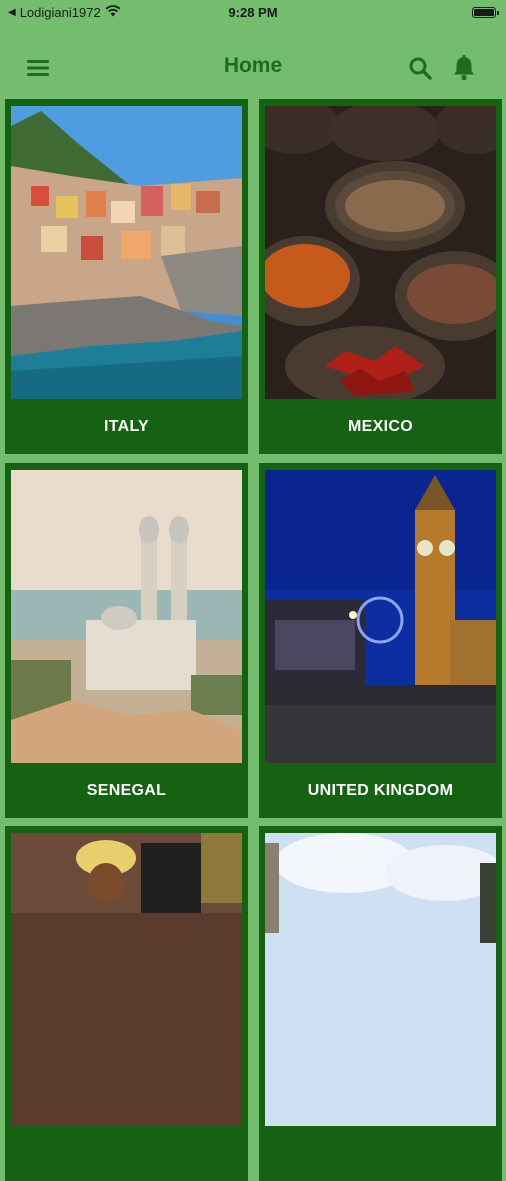  What do you see at coordinates (380, 426) in the screenshot?
I see `country-label: MEXICO` at bounding box center [380, 426].